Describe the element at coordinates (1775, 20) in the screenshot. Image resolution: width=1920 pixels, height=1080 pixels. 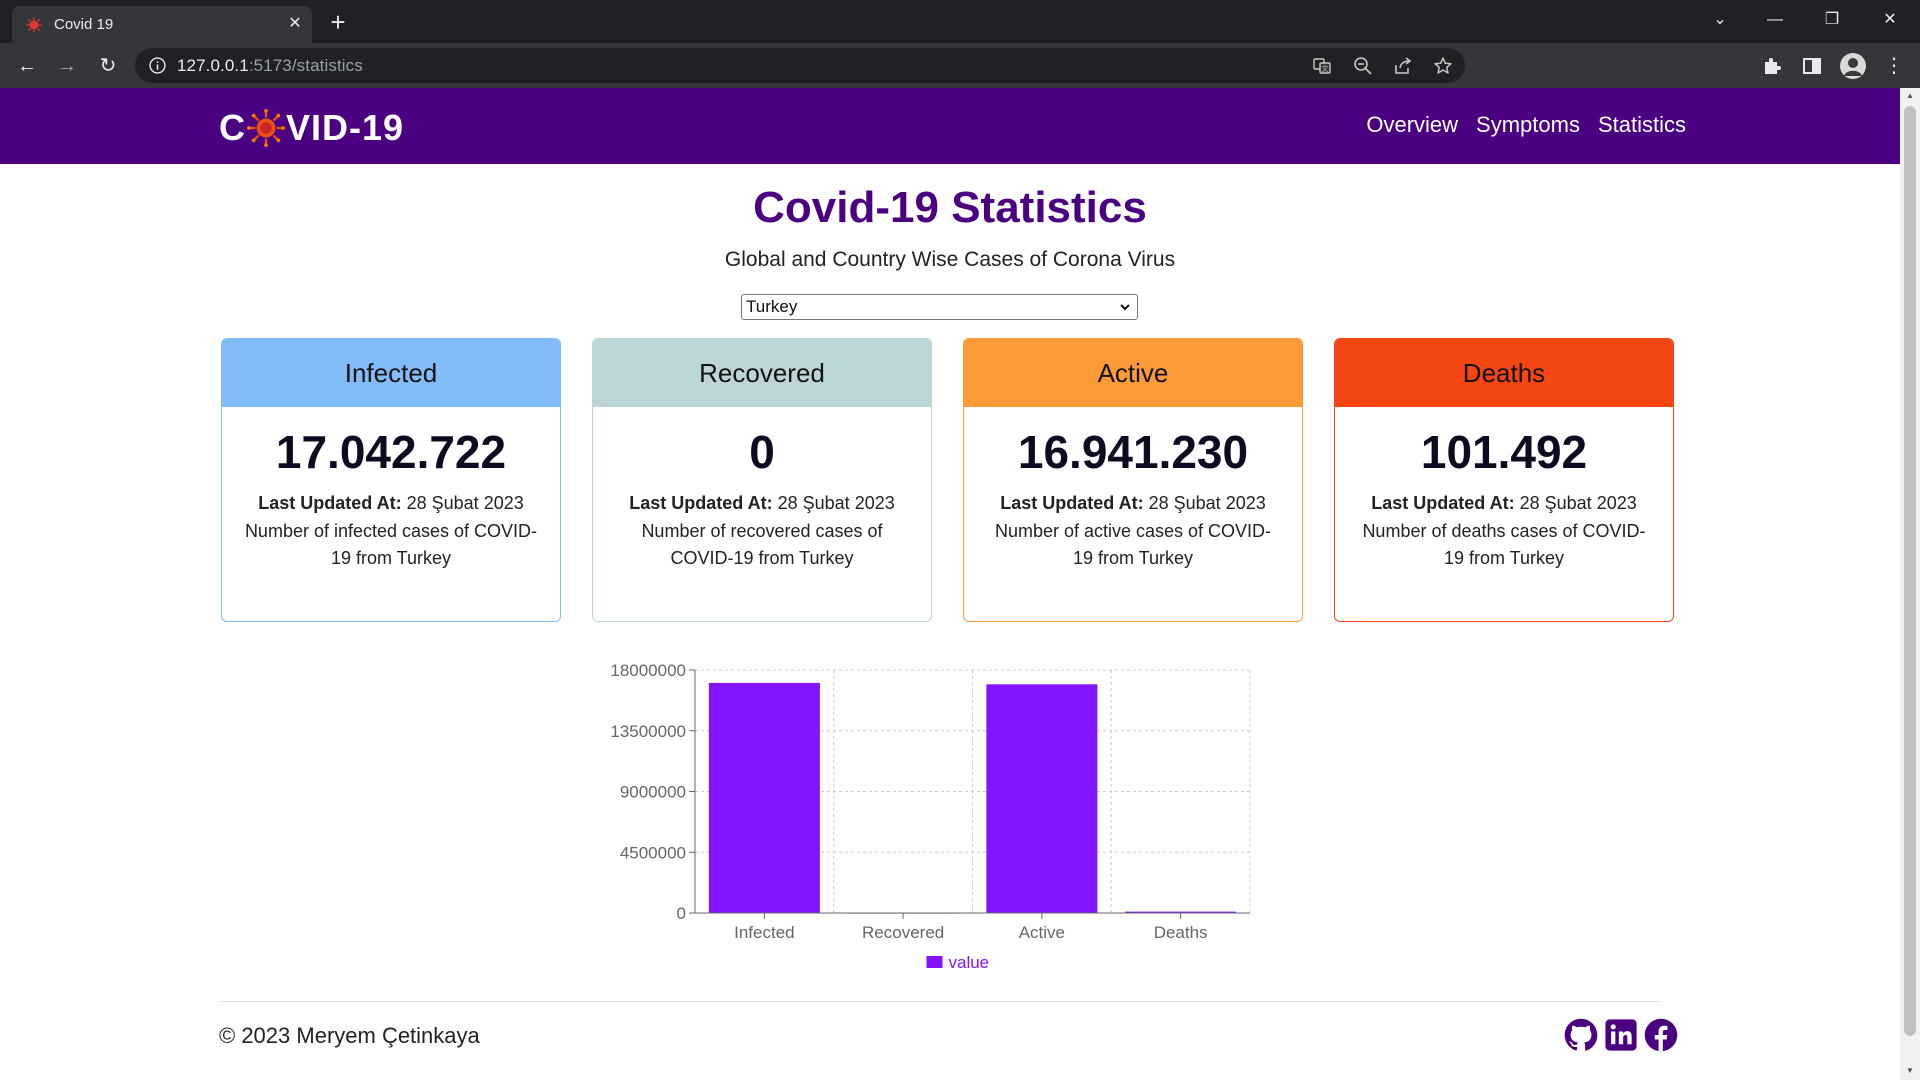
I see `minimize-button: —` at that location.